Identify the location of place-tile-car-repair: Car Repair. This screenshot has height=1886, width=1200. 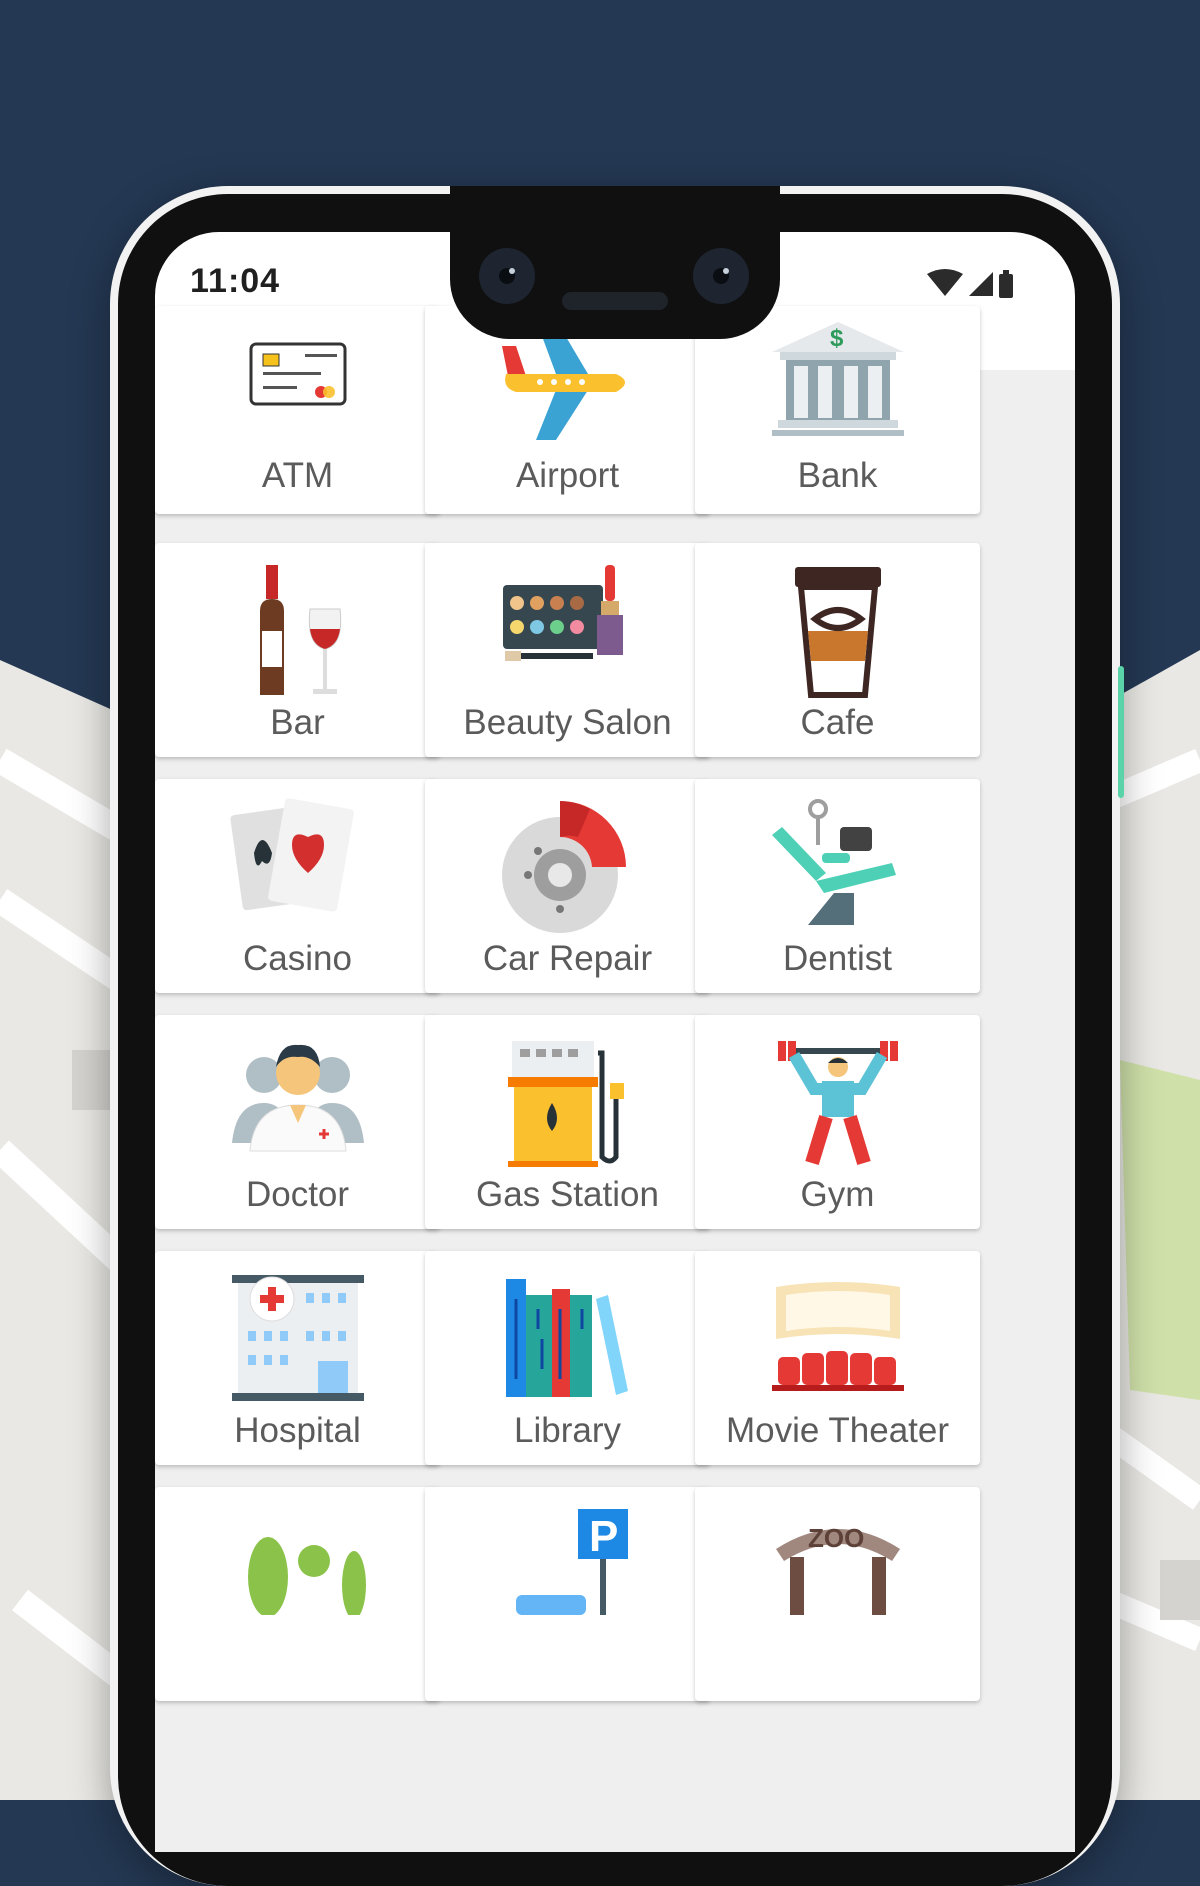
(567, 886).